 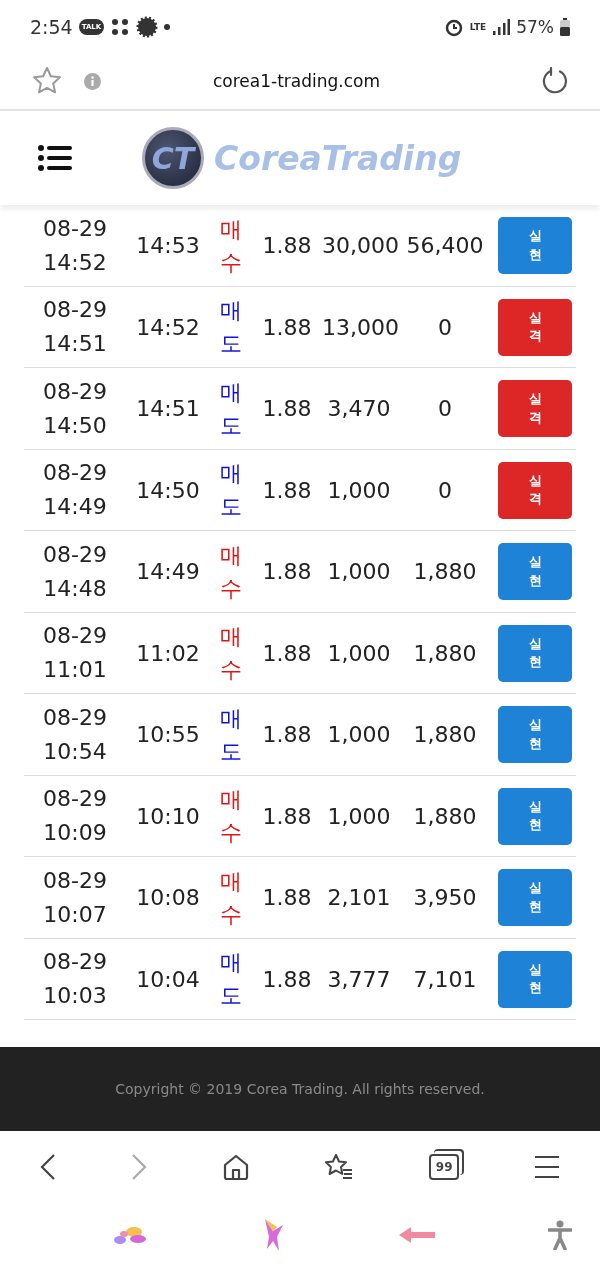 I want to click on info-icon, so click(x=92, y=81).